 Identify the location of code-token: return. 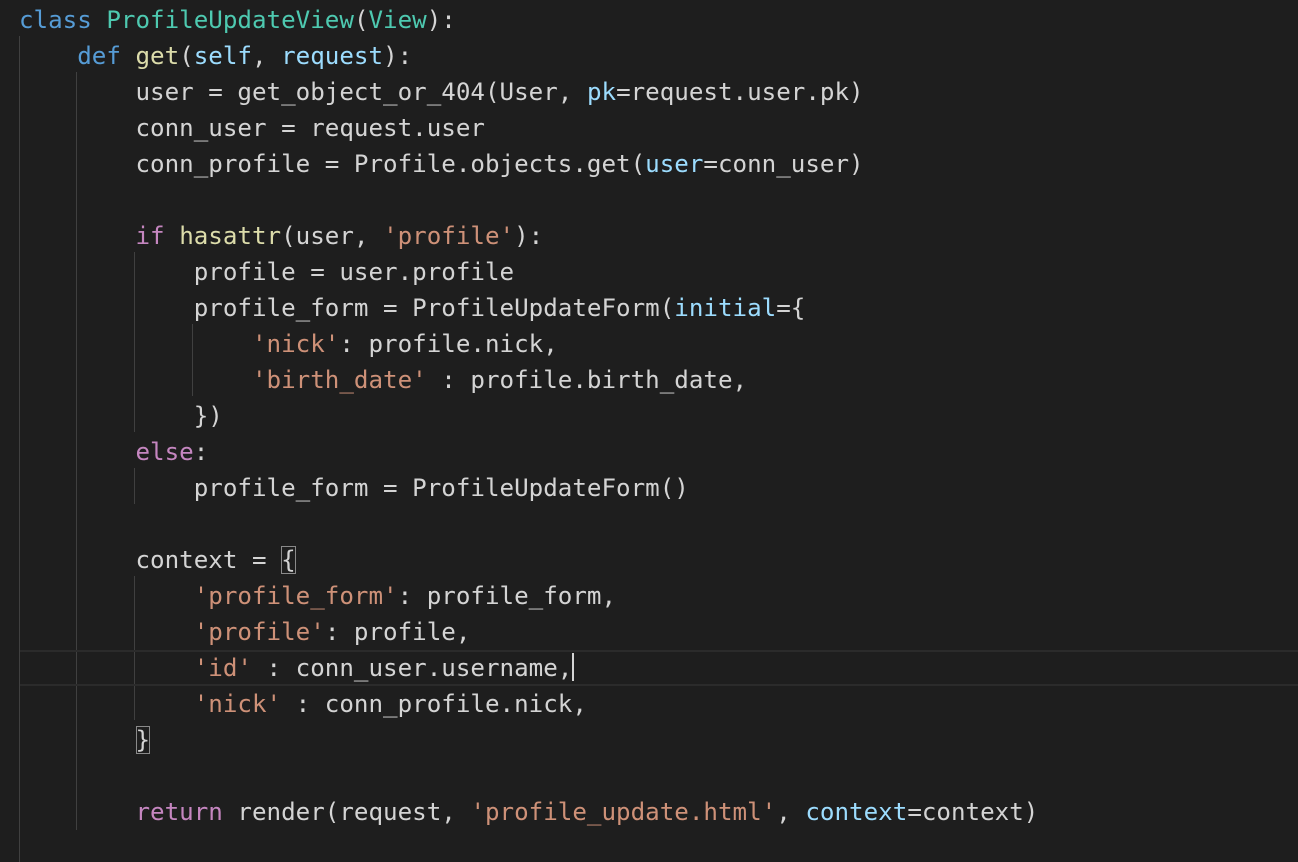
(179, 812).